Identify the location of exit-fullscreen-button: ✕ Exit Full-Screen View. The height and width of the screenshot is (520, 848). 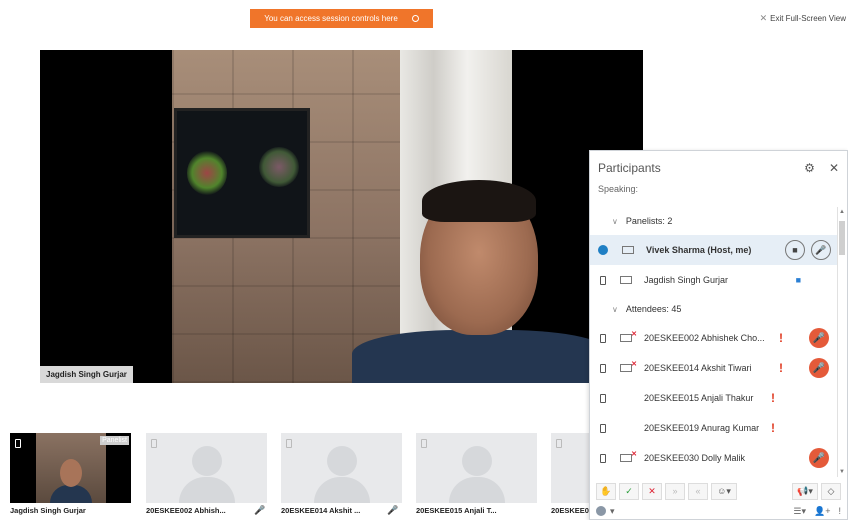
(803, 18).